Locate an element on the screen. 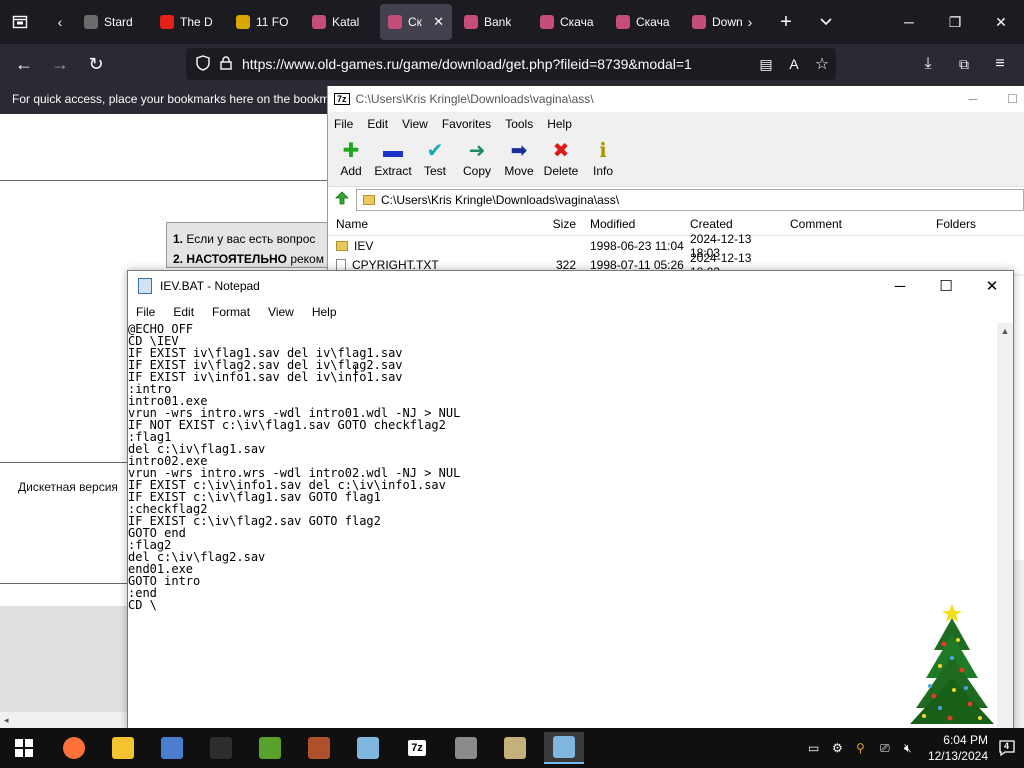 The image size is (1024, 768). tray-volume-muted-icon: 🔇︎ is located at coordinates (911, 748).